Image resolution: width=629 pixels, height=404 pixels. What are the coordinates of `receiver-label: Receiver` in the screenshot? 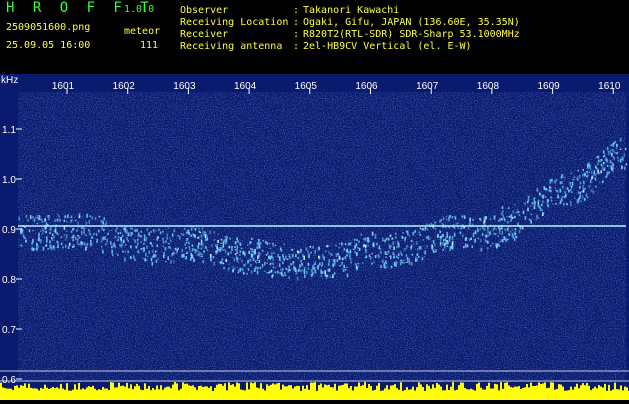 It's located at (204, 34).